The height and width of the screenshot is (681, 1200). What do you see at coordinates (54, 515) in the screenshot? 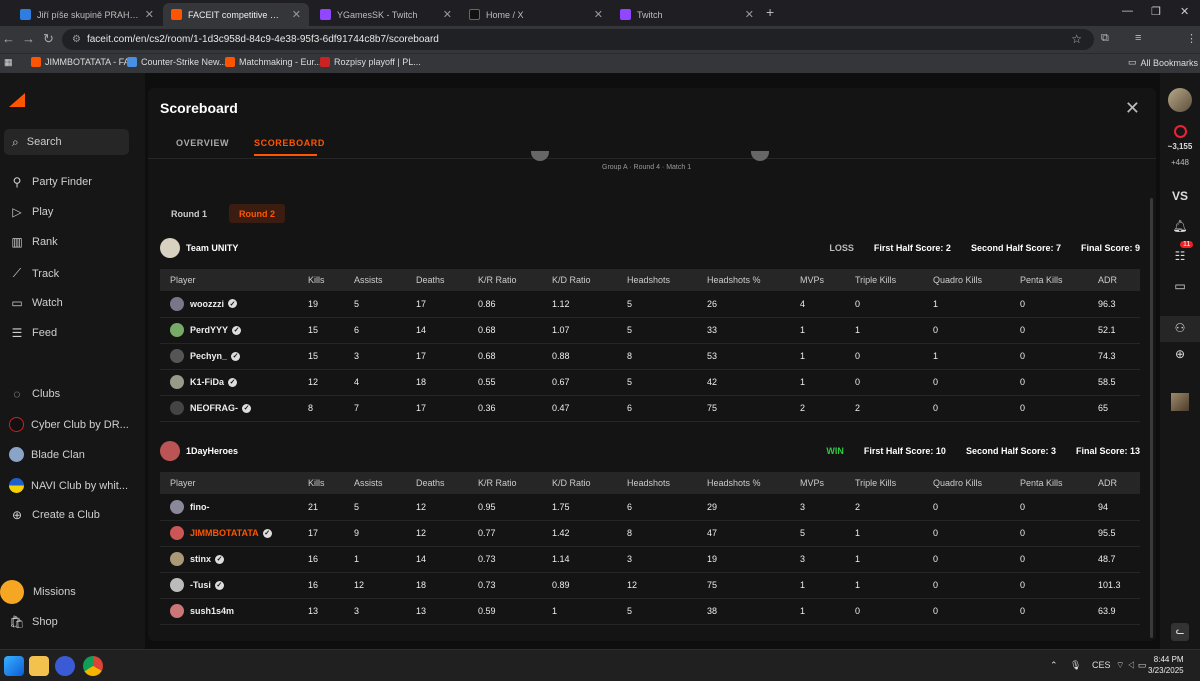
I see `create-club-button: ⊕ Create a Club` at bounding box center [54, 515].